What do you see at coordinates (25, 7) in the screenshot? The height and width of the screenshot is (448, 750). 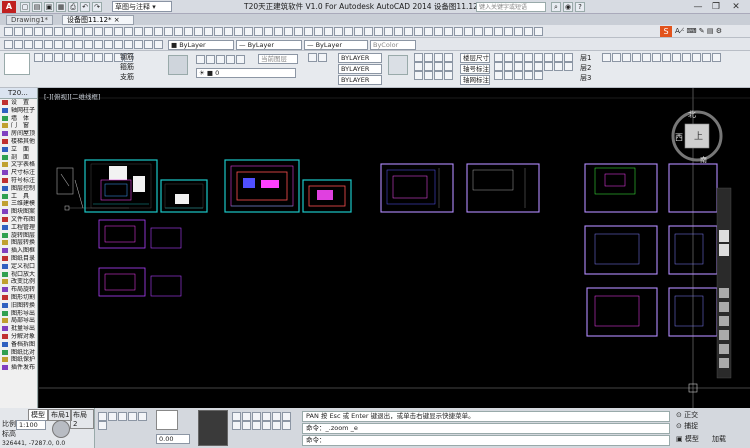 I see `new-icon: ▢` at bounding box center [25, 7].